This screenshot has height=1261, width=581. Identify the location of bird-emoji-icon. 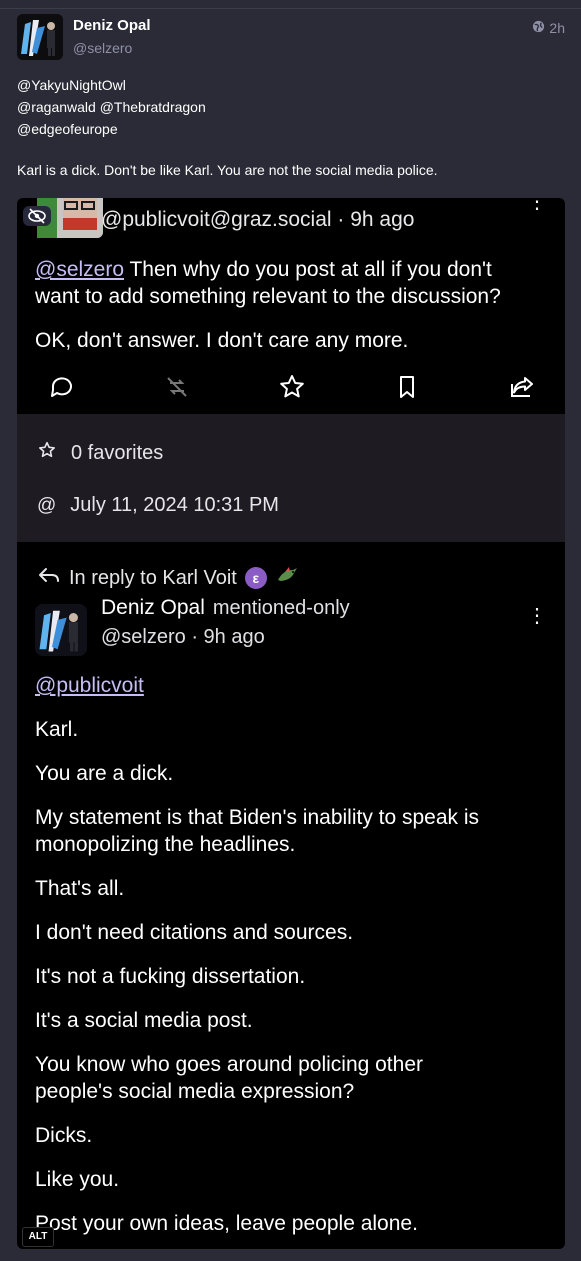
(287, 578).